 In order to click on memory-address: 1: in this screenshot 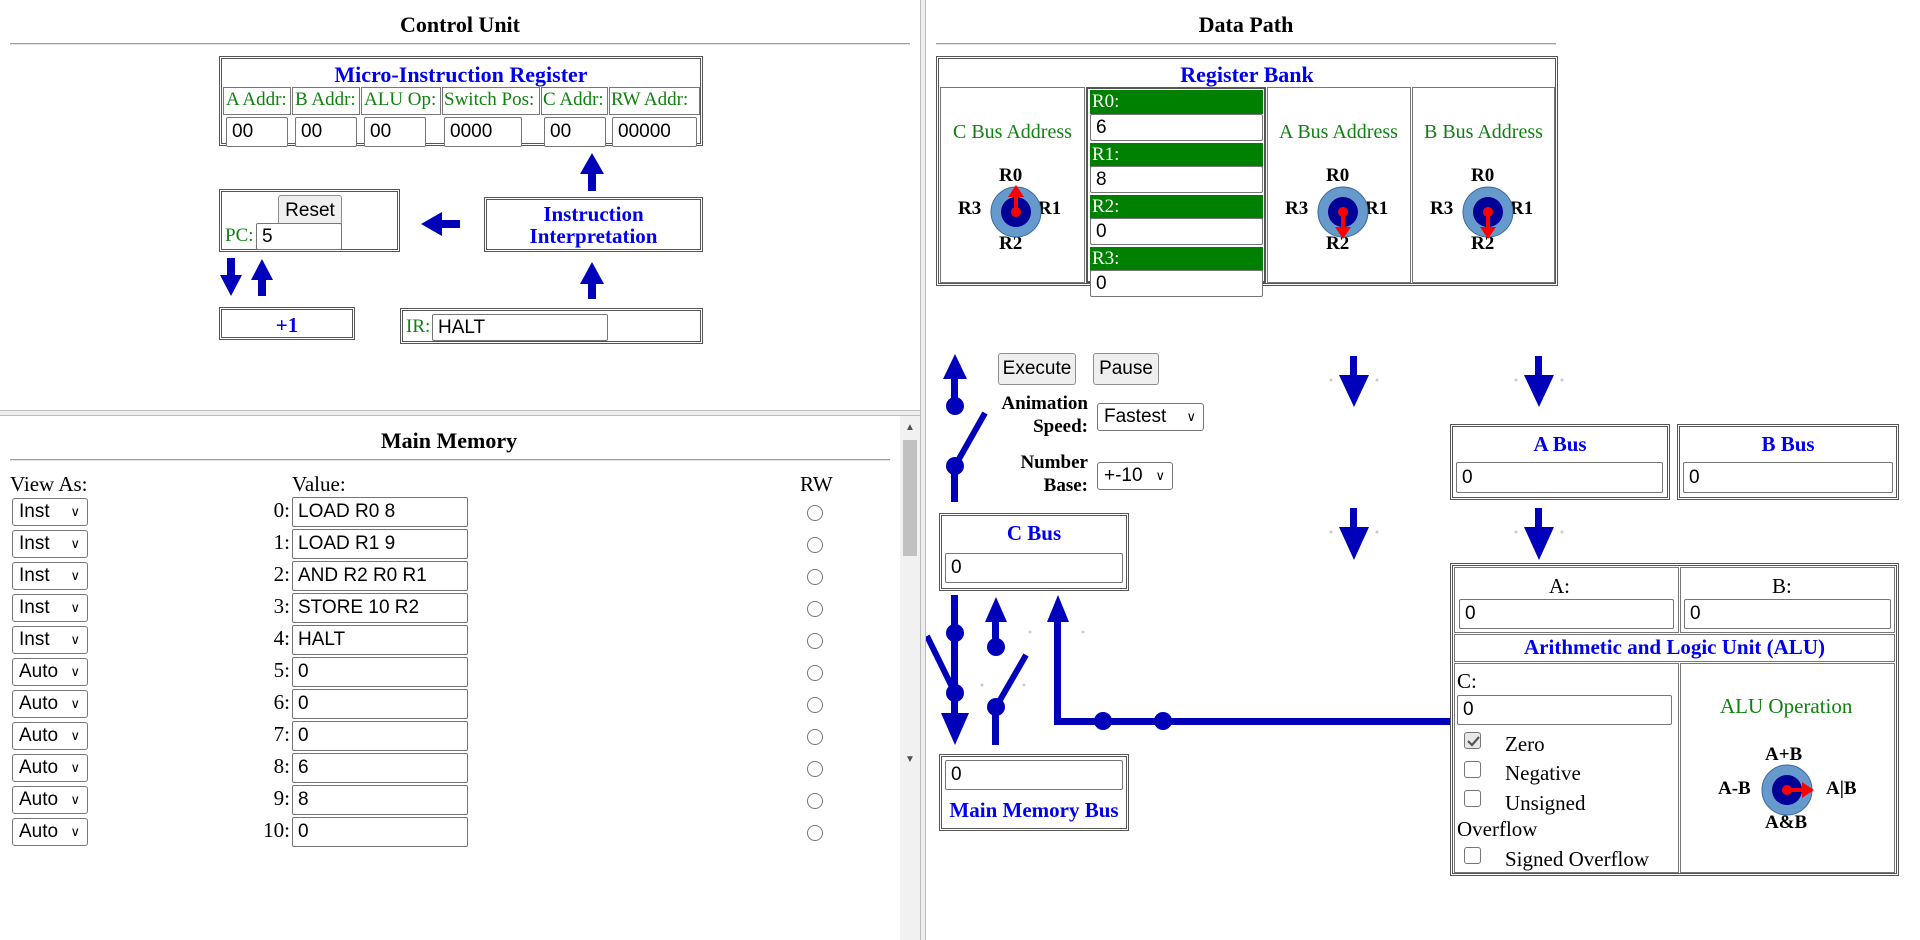, I will do `click(281, 542)`.